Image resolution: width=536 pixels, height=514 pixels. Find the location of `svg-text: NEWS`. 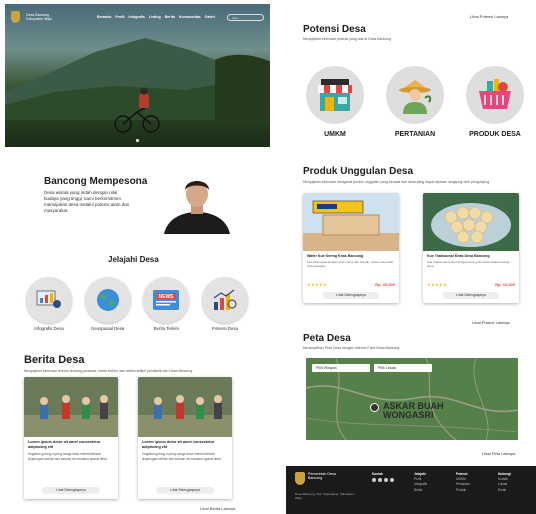

svg-text: NEWS is located at coordinates (167, 297).